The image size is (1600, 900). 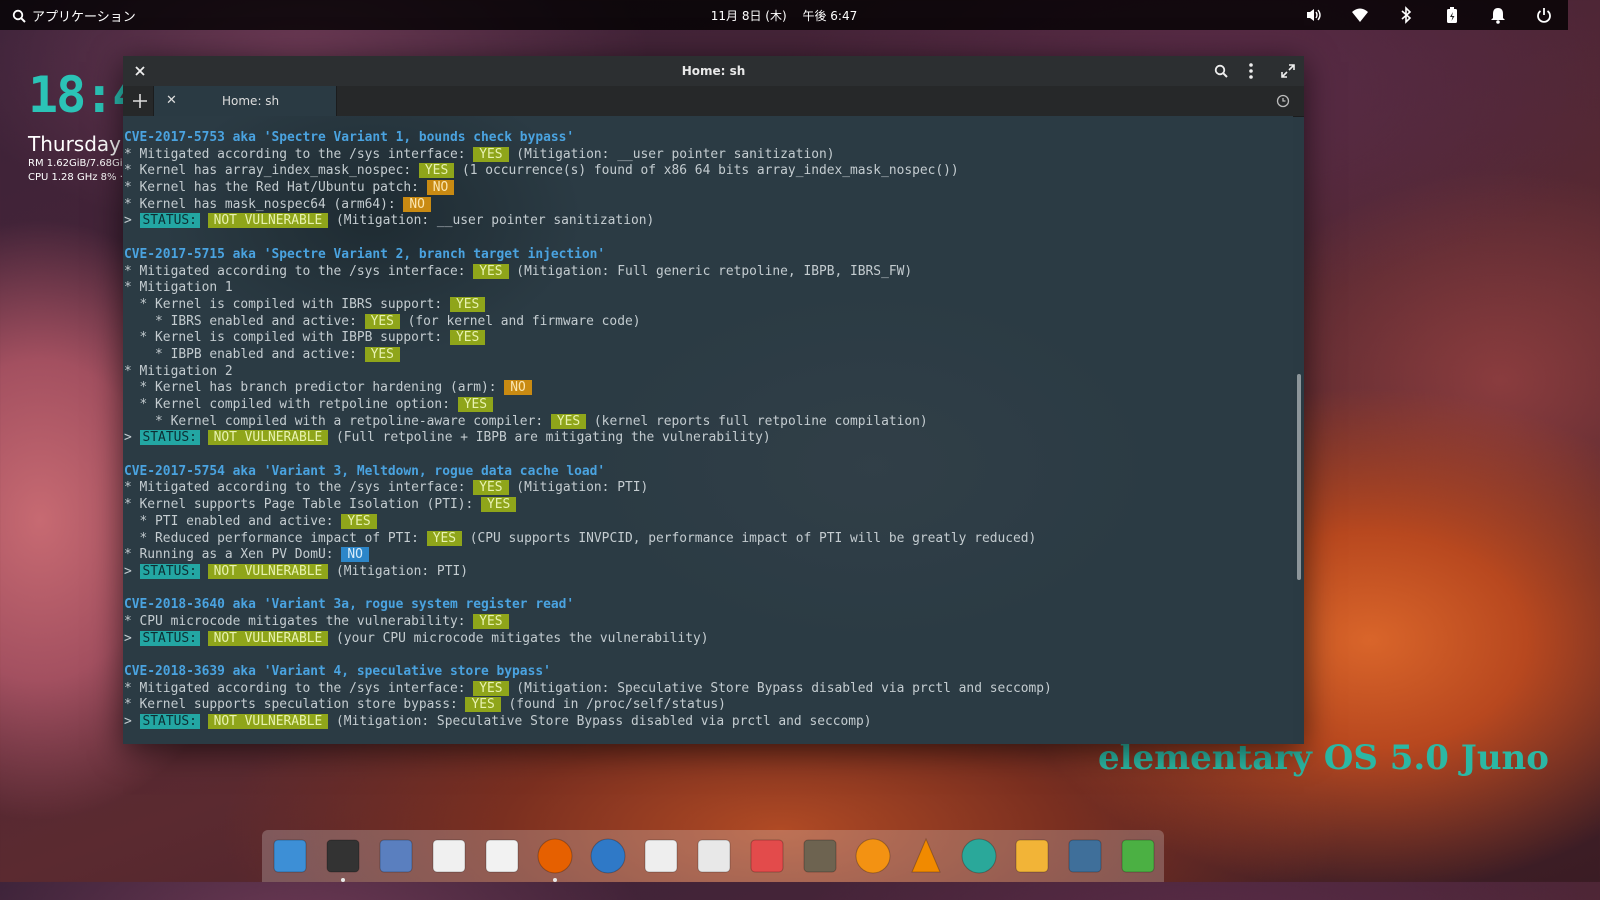 I want to click on bluetooth-icon, so click(x=1406, y=15).